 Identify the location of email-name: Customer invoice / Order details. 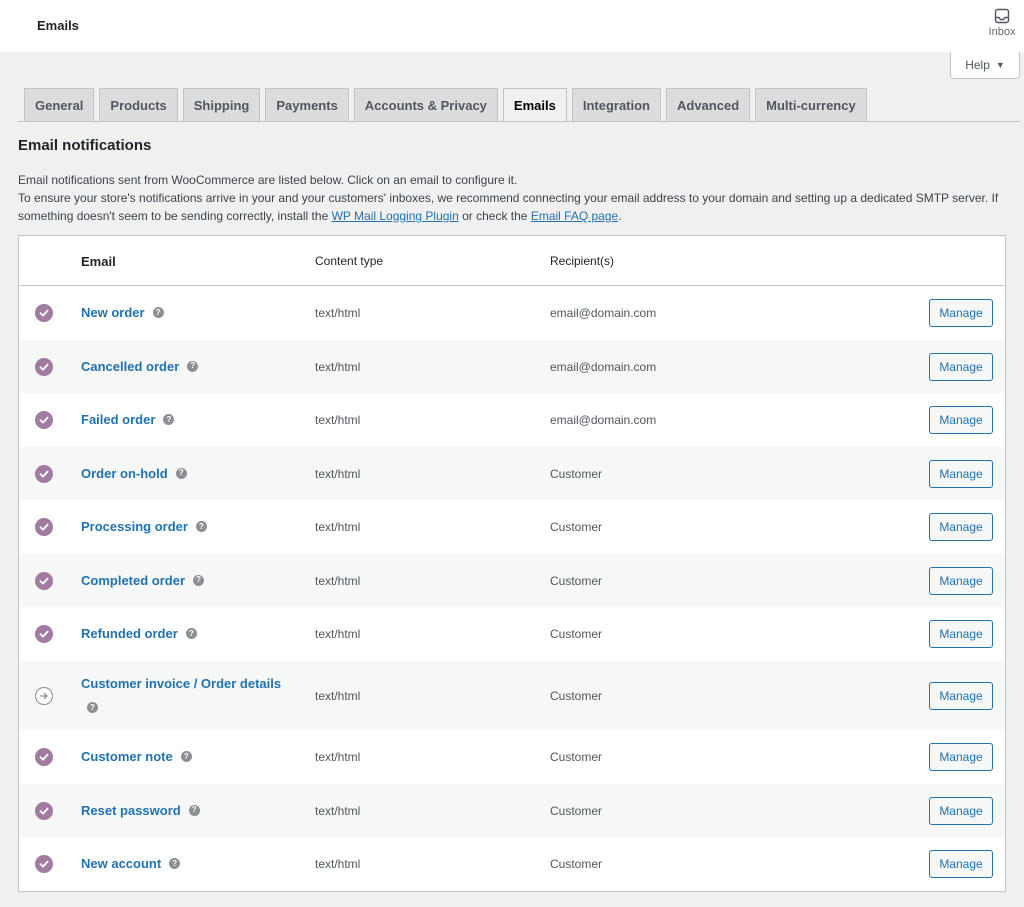
(181, 683).